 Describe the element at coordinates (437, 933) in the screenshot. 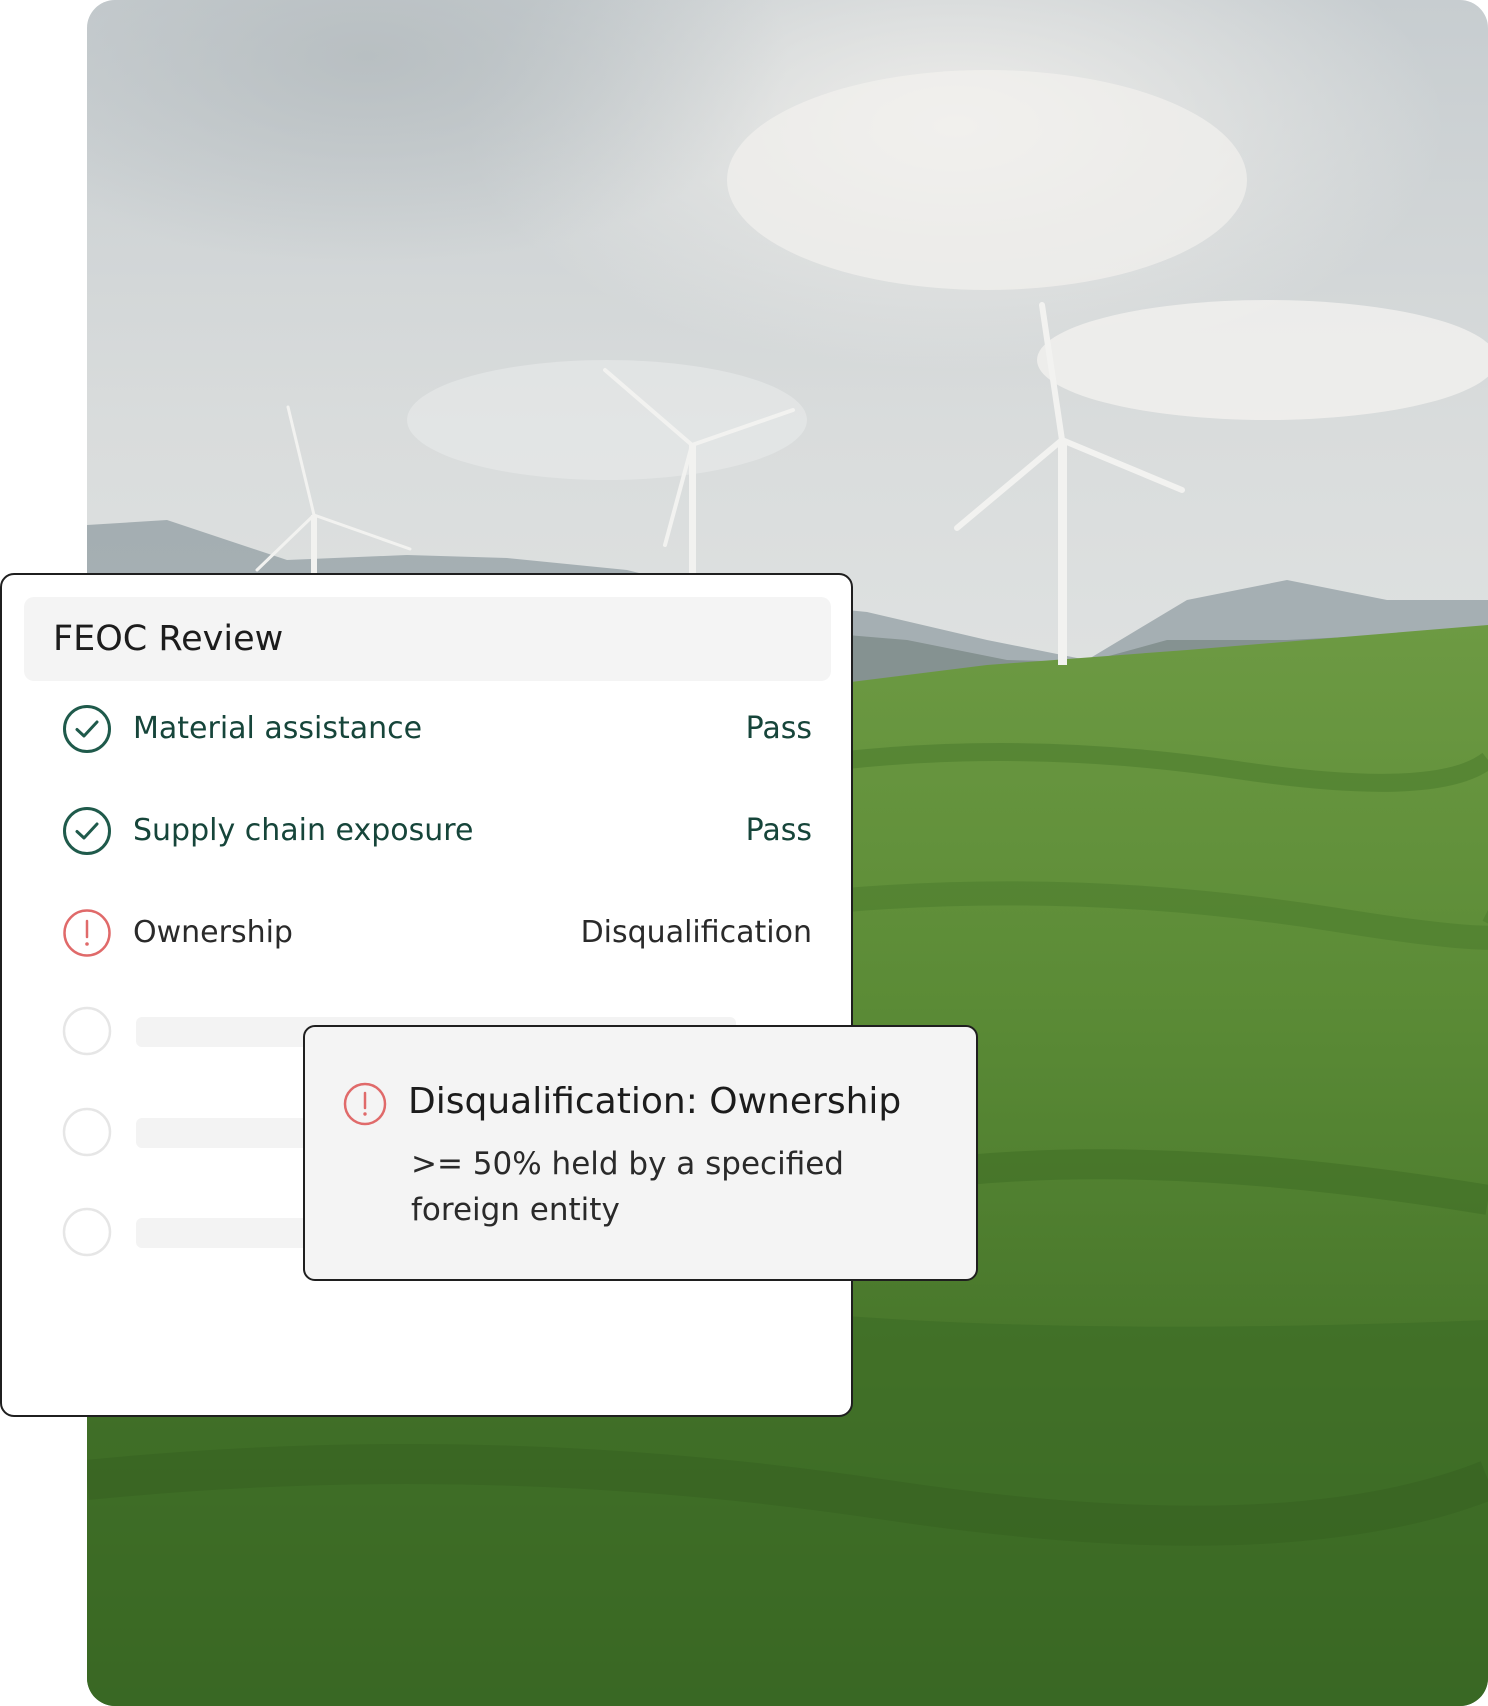

I see `check-row-ownership: Ownership Disqualification` at that location.